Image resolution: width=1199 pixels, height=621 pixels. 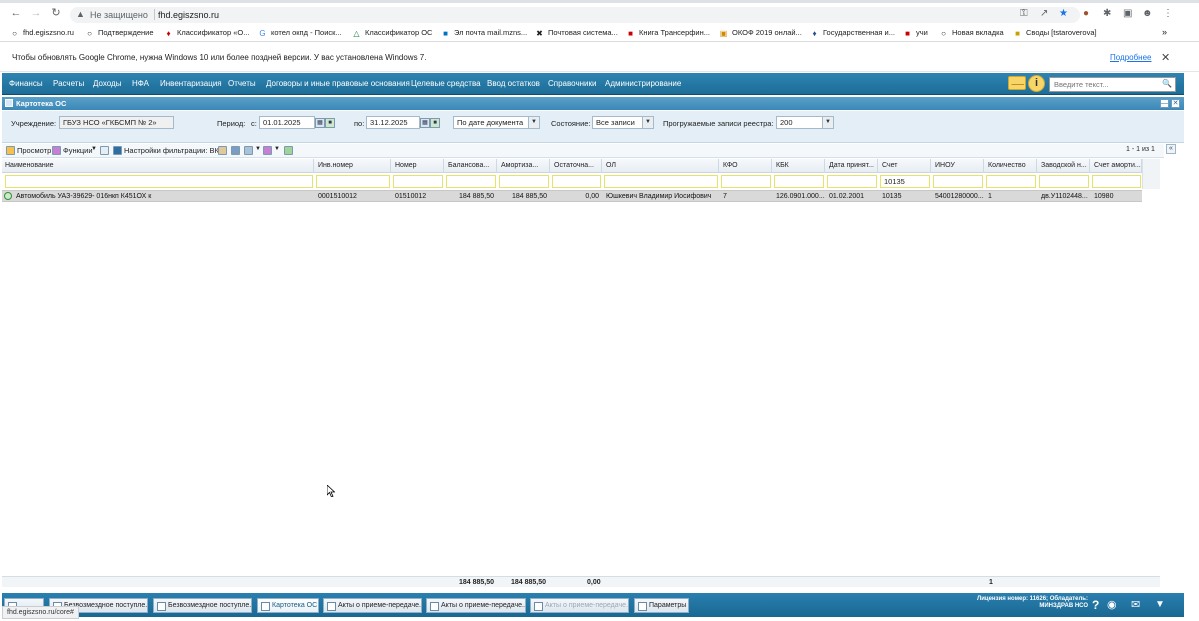 I want to click on filter-qty-input, so click(x=1011, y=181).